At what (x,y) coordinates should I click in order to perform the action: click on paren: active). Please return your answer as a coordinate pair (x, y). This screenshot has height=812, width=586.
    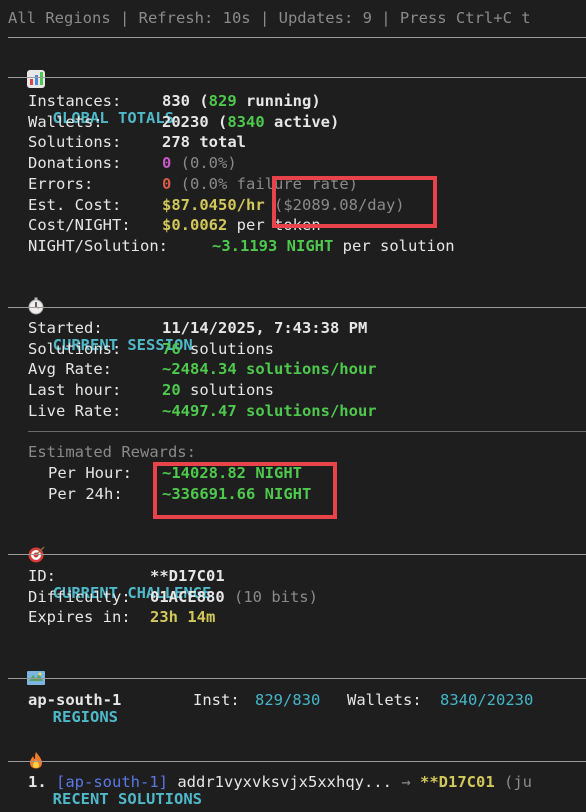
    Looking at the image, I should click on (302, 122).